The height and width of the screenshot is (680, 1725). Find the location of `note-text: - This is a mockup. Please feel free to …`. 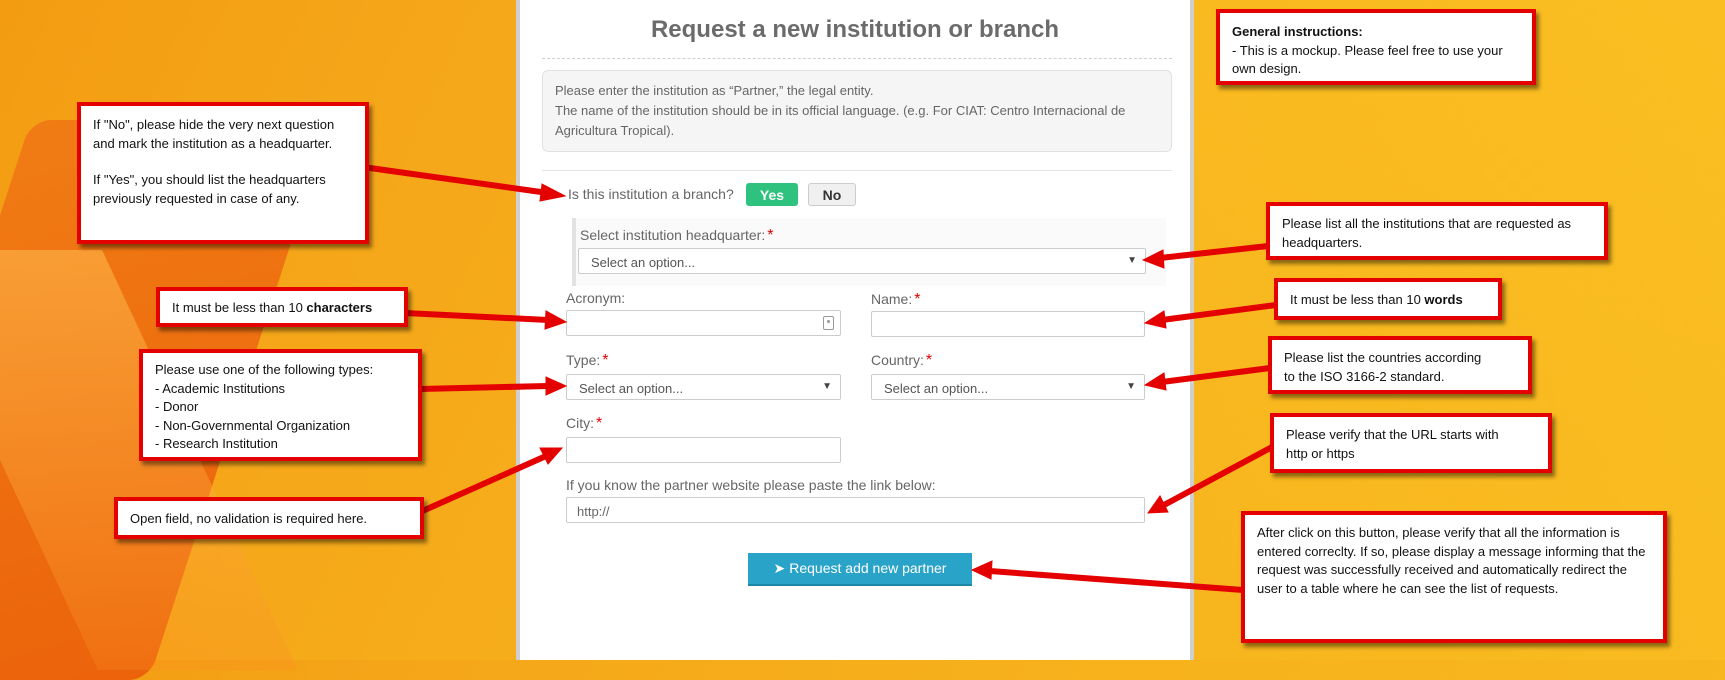

note-text: - This is a mockup. Please feel free to … is located at coordinates (1367, 59).